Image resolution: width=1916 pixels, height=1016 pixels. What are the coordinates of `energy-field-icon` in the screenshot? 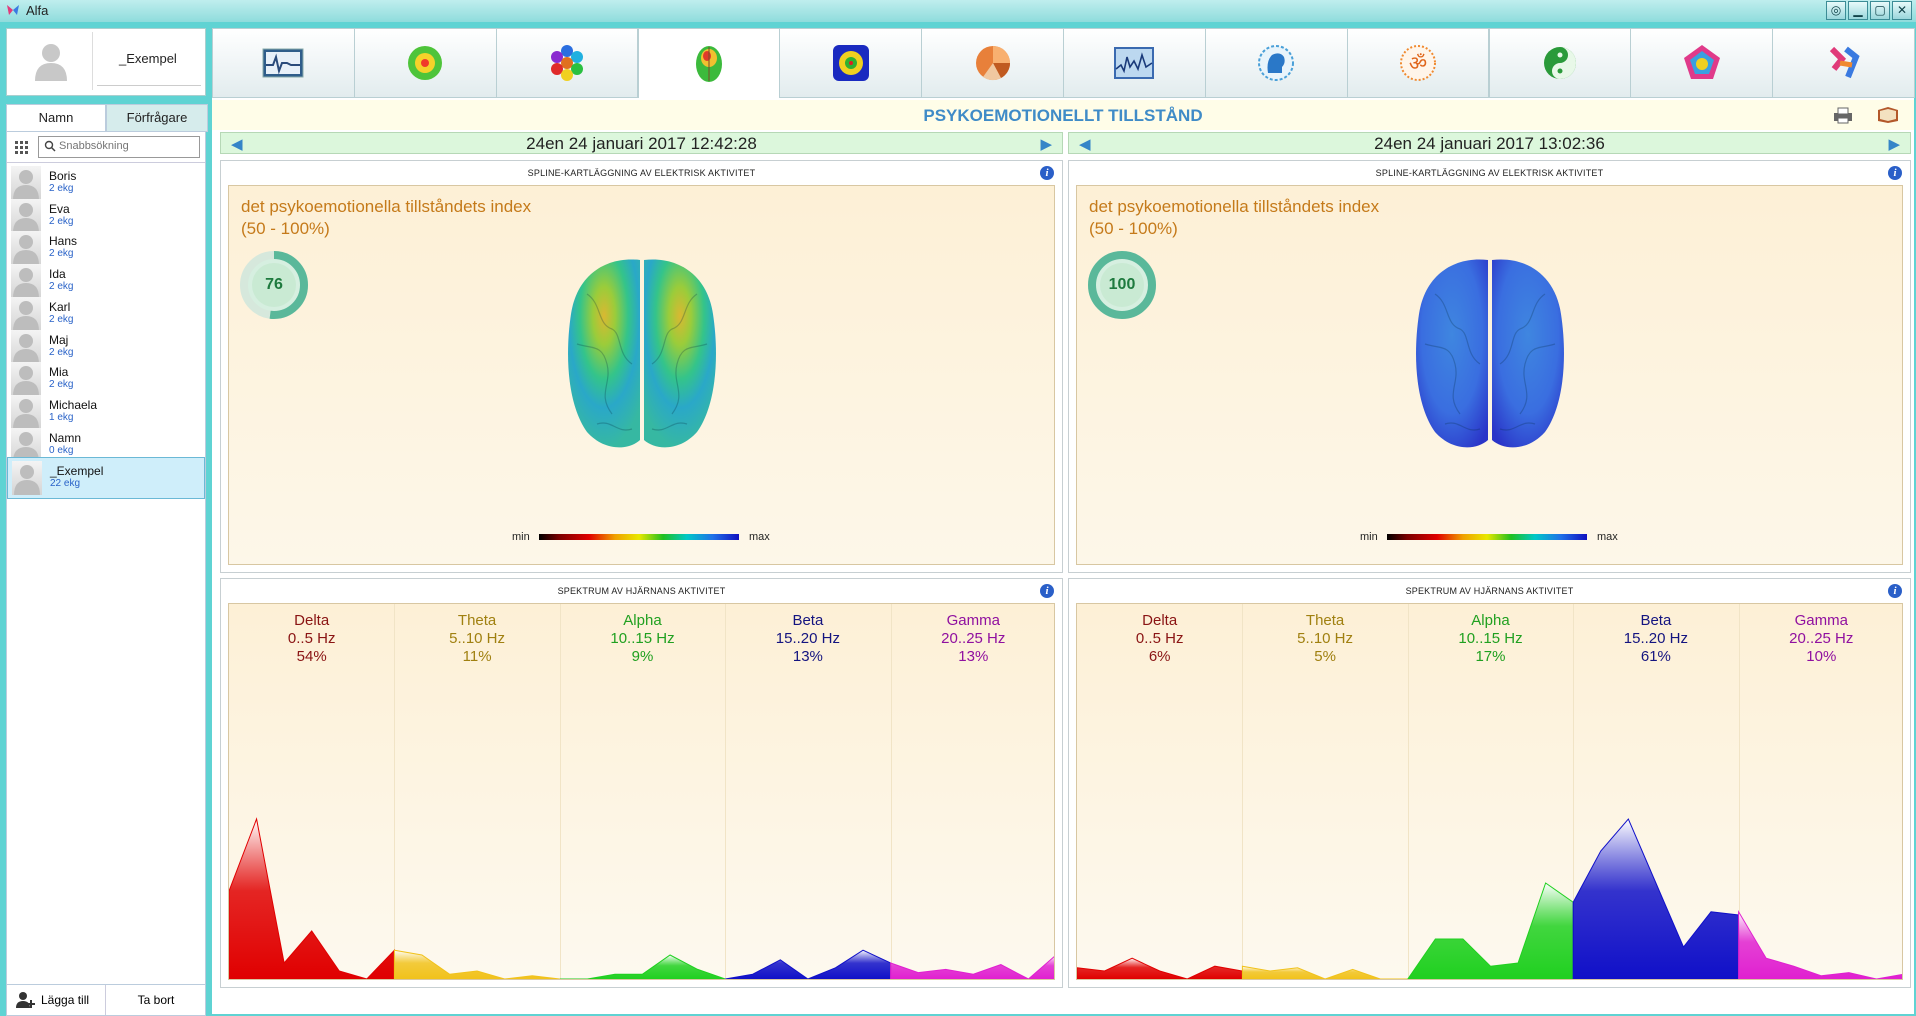 It's located at (850, 63).